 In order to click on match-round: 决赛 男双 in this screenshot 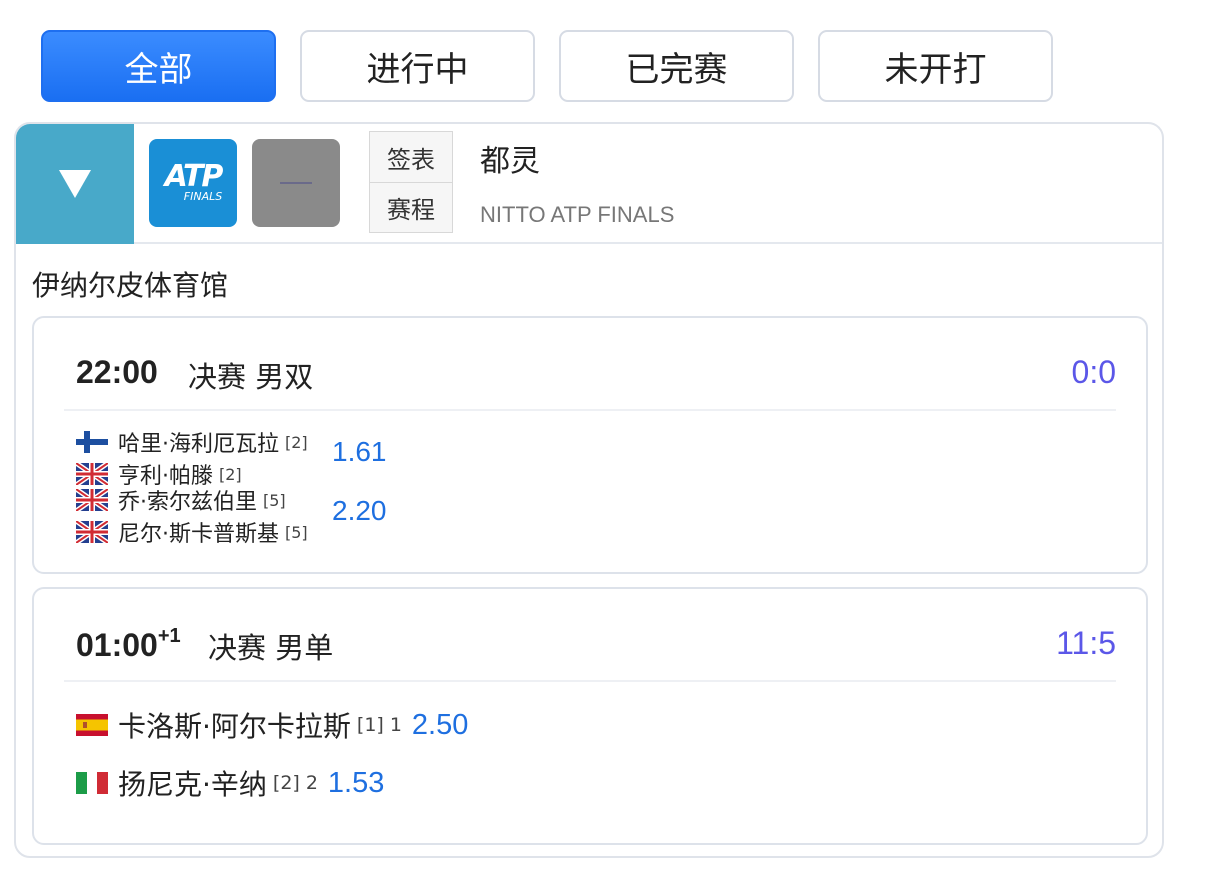, I will do `click(251, 377)`.